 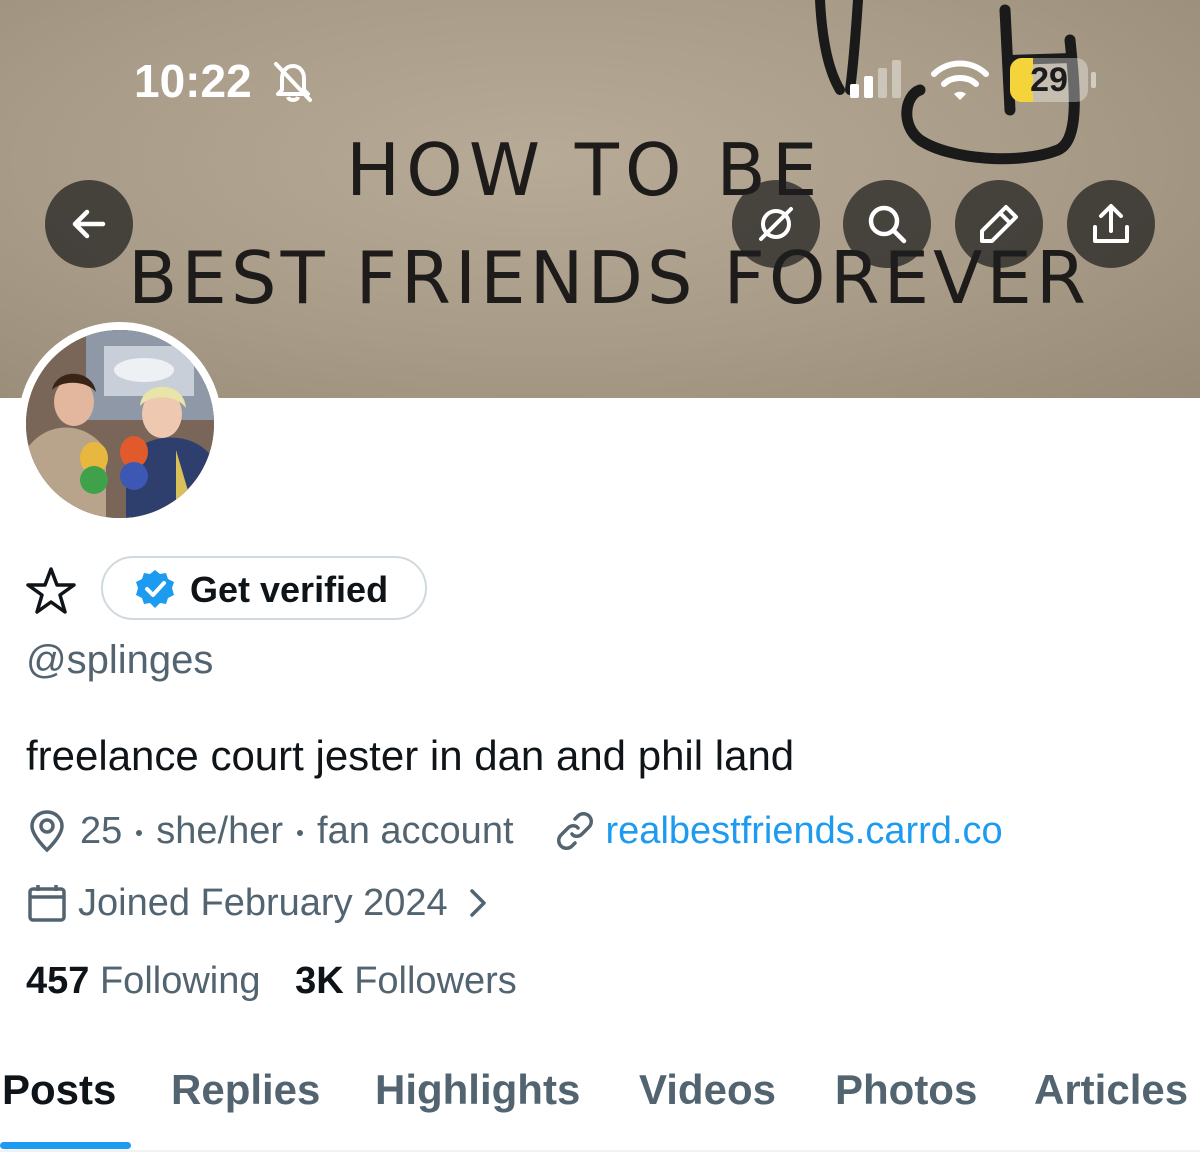 I want to click on battery-nub, so click(x=1093, y=80).